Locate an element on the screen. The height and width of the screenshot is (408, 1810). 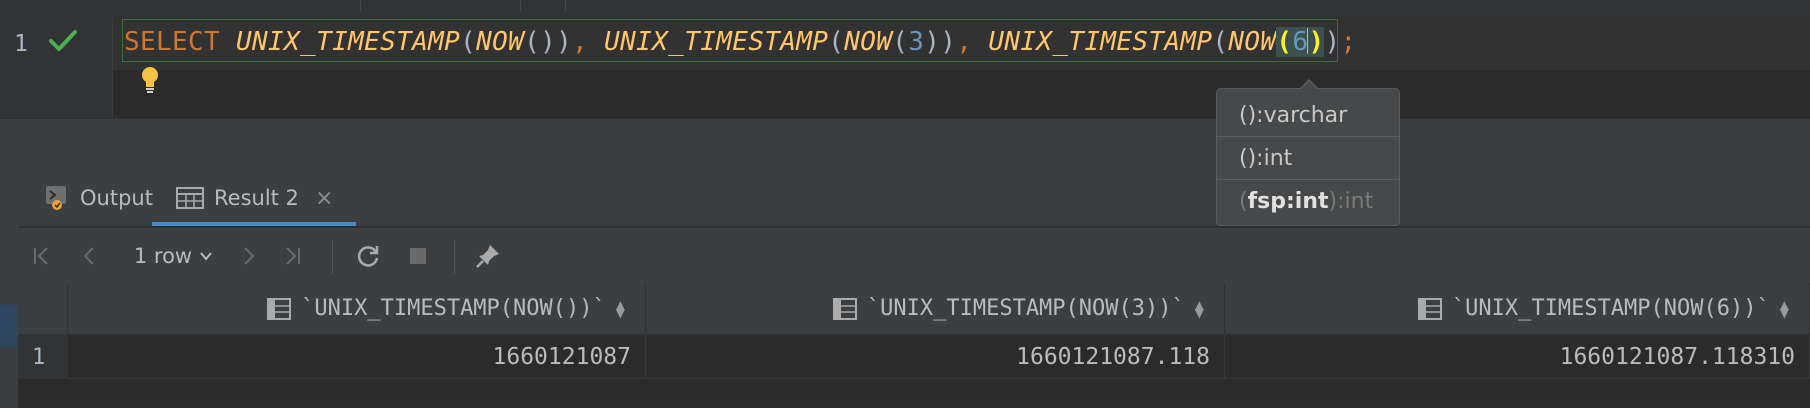
pin-icon is located at coordinates (487, 256).